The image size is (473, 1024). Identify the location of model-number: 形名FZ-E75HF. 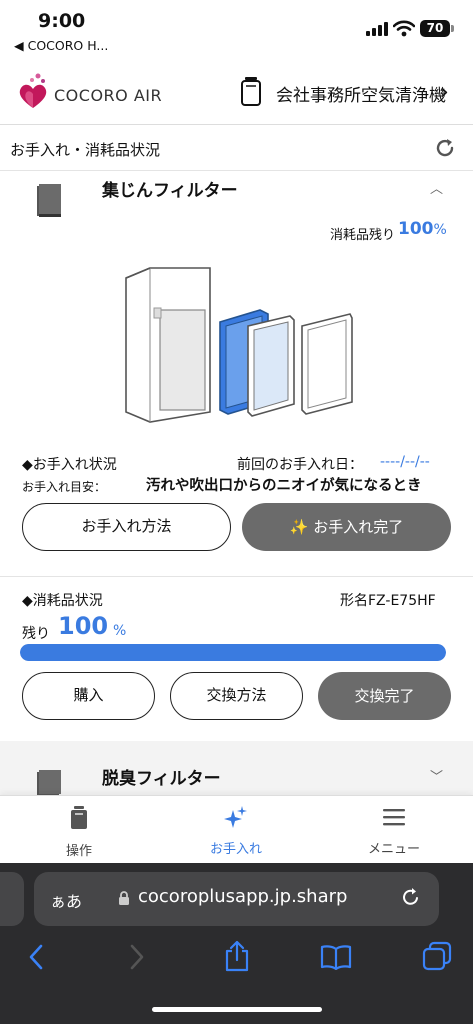
(388, 601).